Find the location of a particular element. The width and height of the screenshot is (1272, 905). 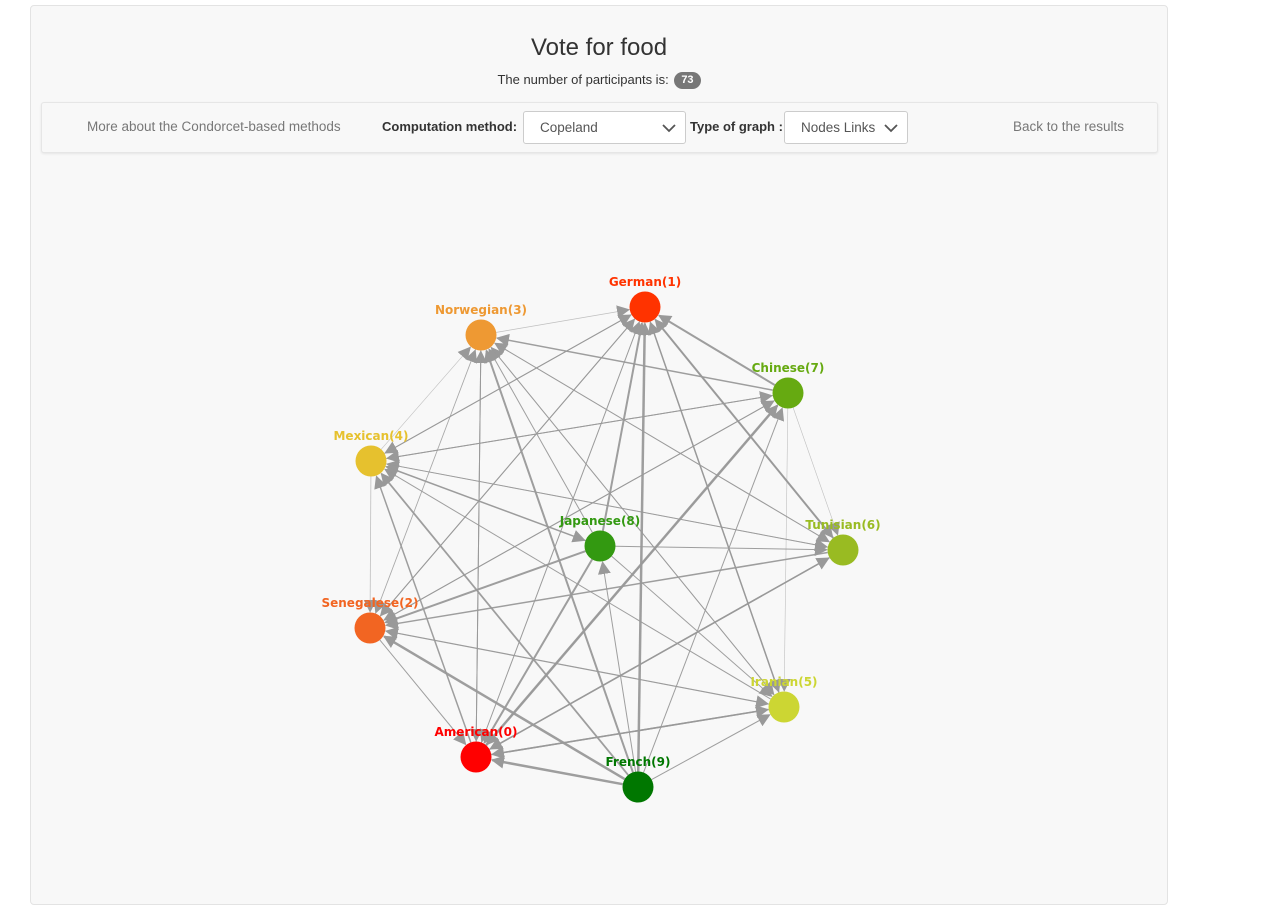

edge-german-to-tunisian is located at coordinates (744, 428).